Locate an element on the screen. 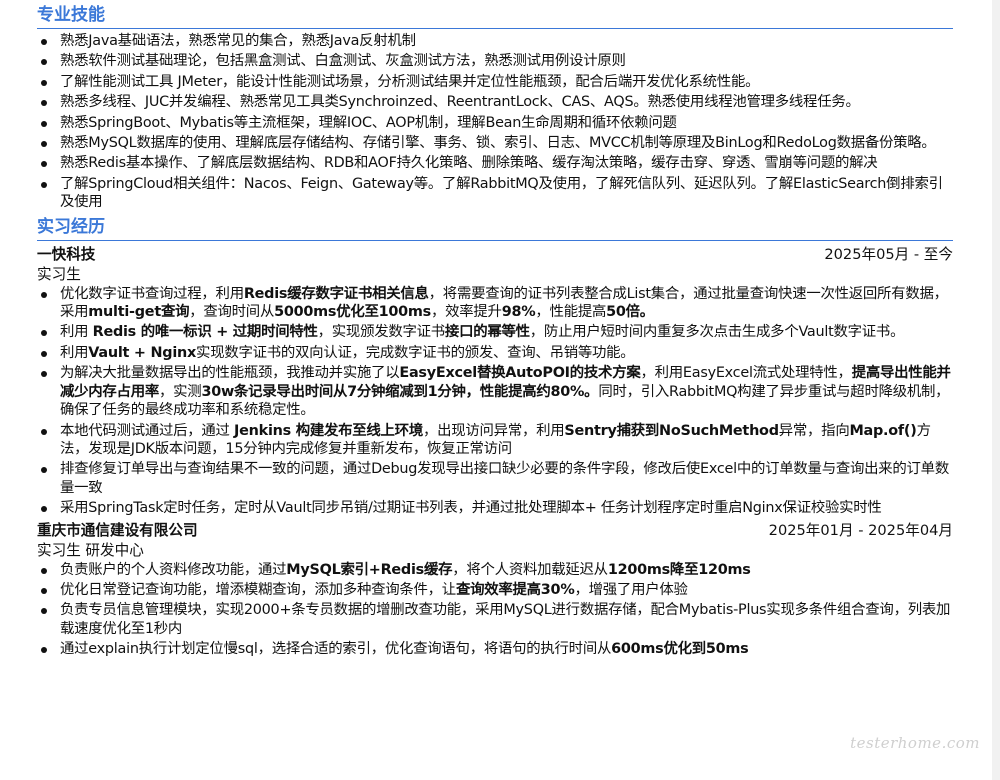 This screenshot has width=1000, height=780. bold-text: 50倍。 is located at coordinates (630, 312).